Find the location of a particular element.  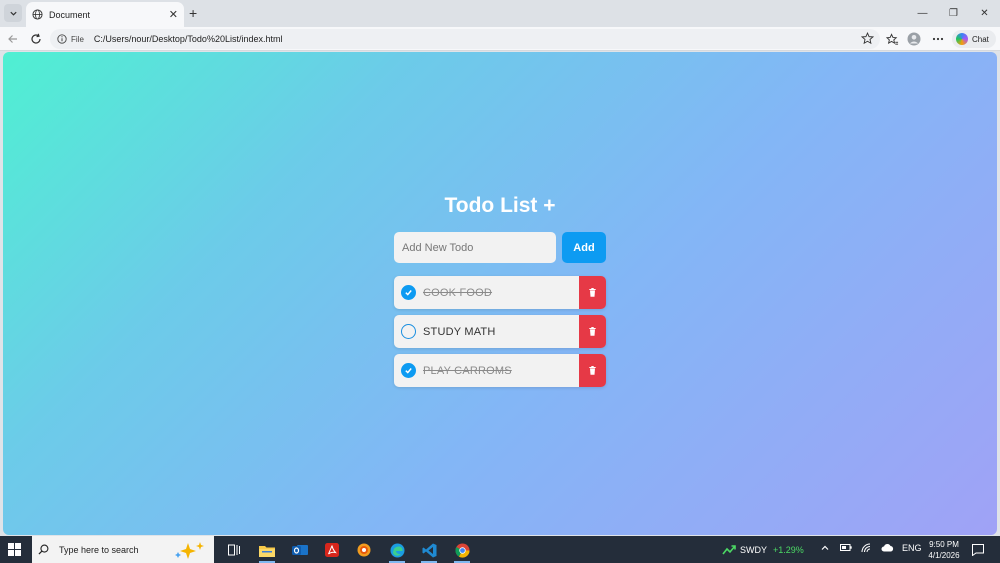

todo-item-body: PLAY CARROMS is located at coordinates (486, 370).